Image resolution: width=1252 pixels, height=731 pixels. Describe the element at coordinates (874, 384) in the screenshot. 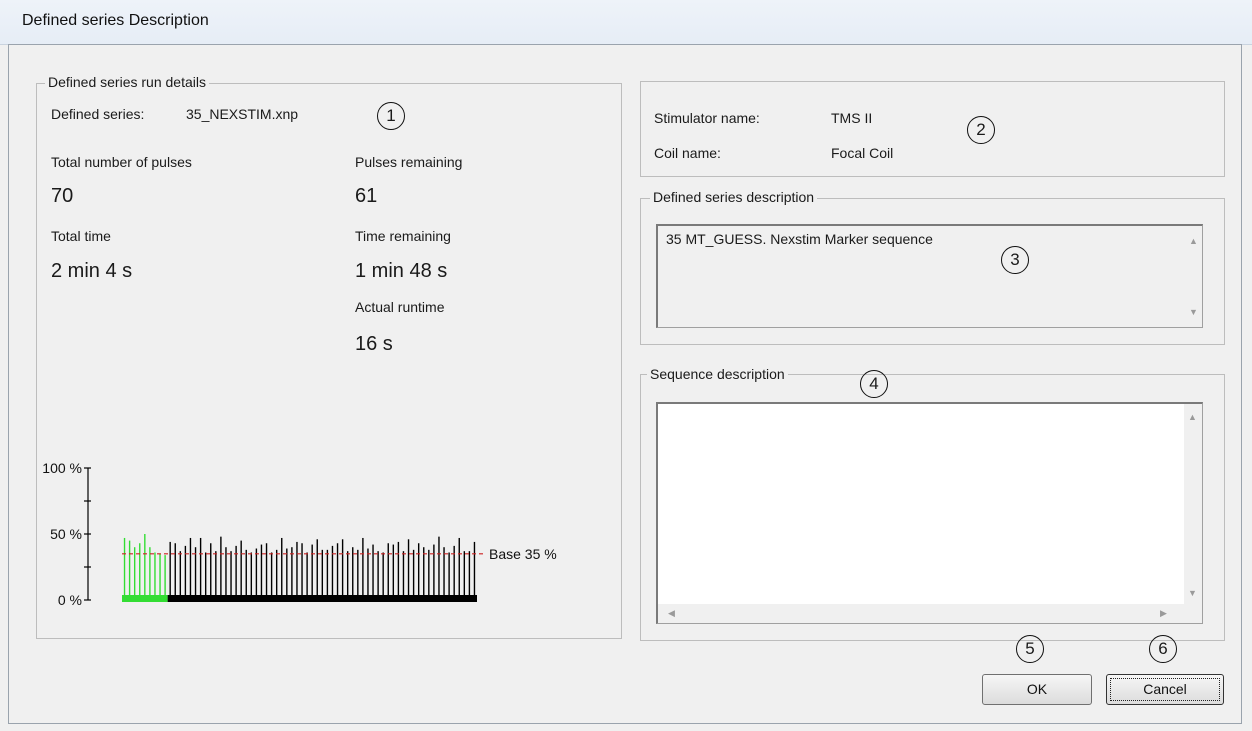

I see `callout-4: 4` at that location.